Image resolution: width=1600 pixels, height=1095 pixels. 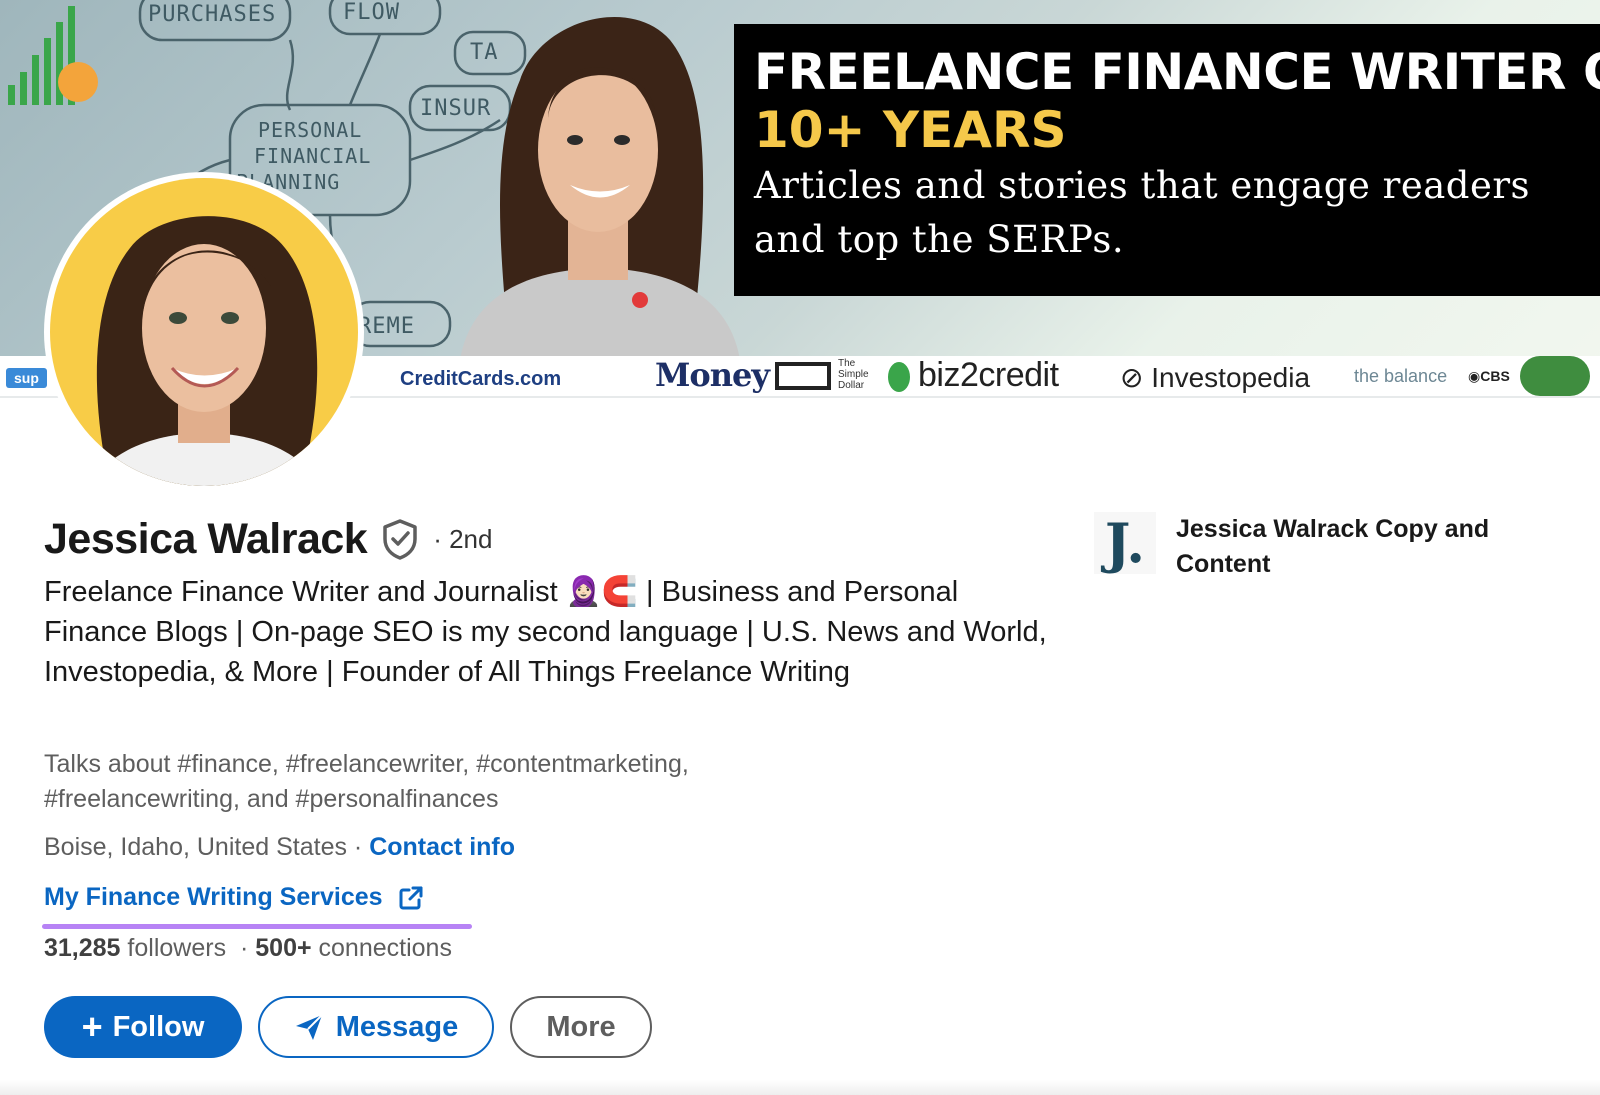 What do you see at coordinates (1333, 546) in the screenshot?
I see `company-name: Jessica Walrack Copy and Content` at bounding box center [1333, 546].